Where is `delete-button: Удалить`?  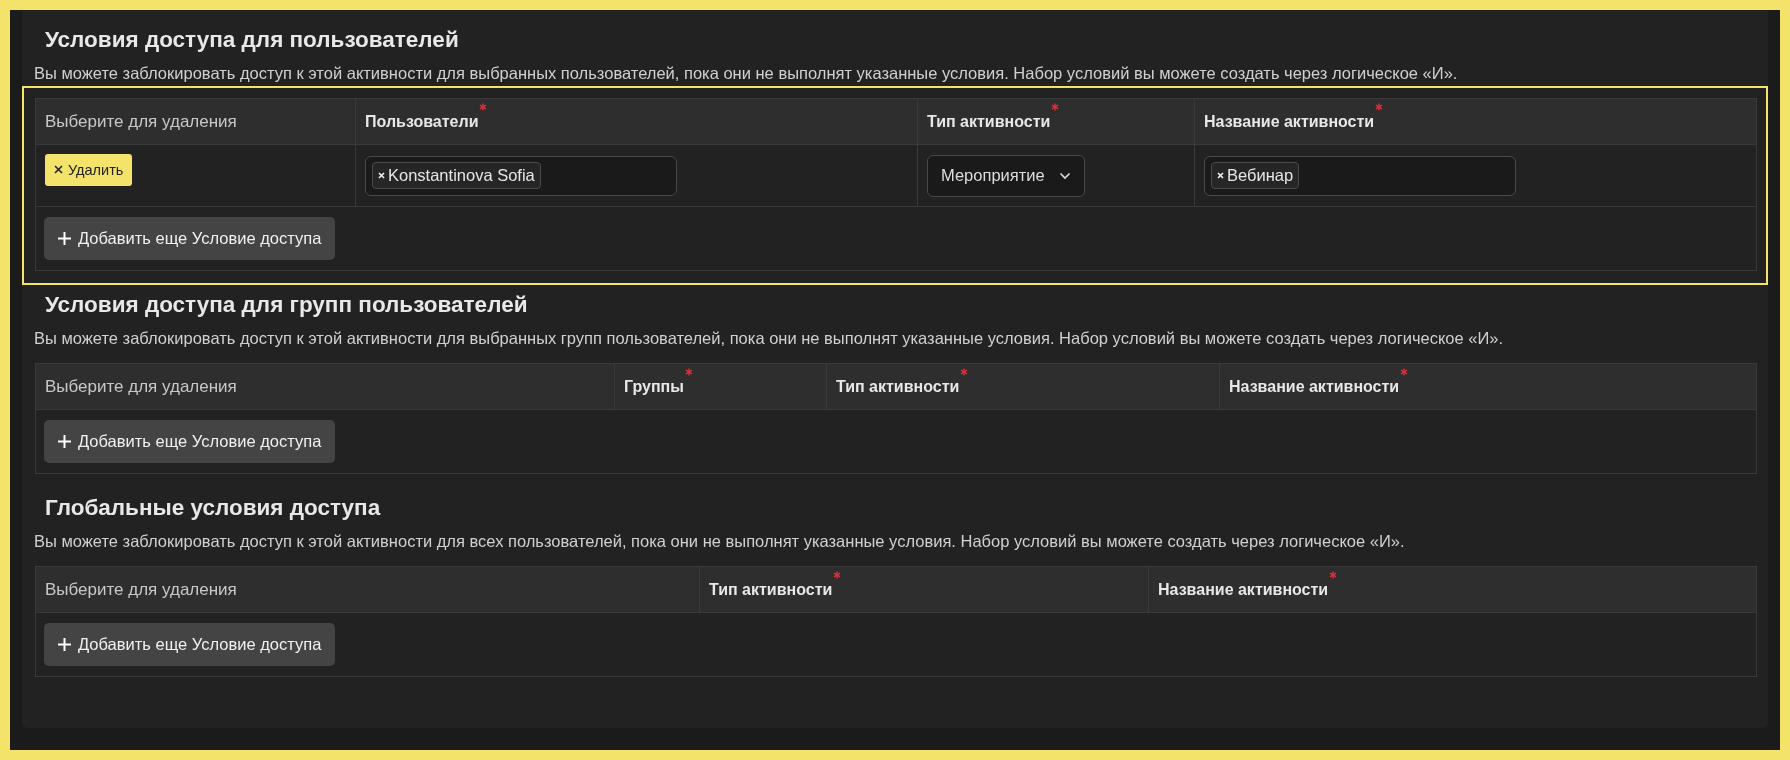
delete-button: Удалить is located at coordinates (89, 169).